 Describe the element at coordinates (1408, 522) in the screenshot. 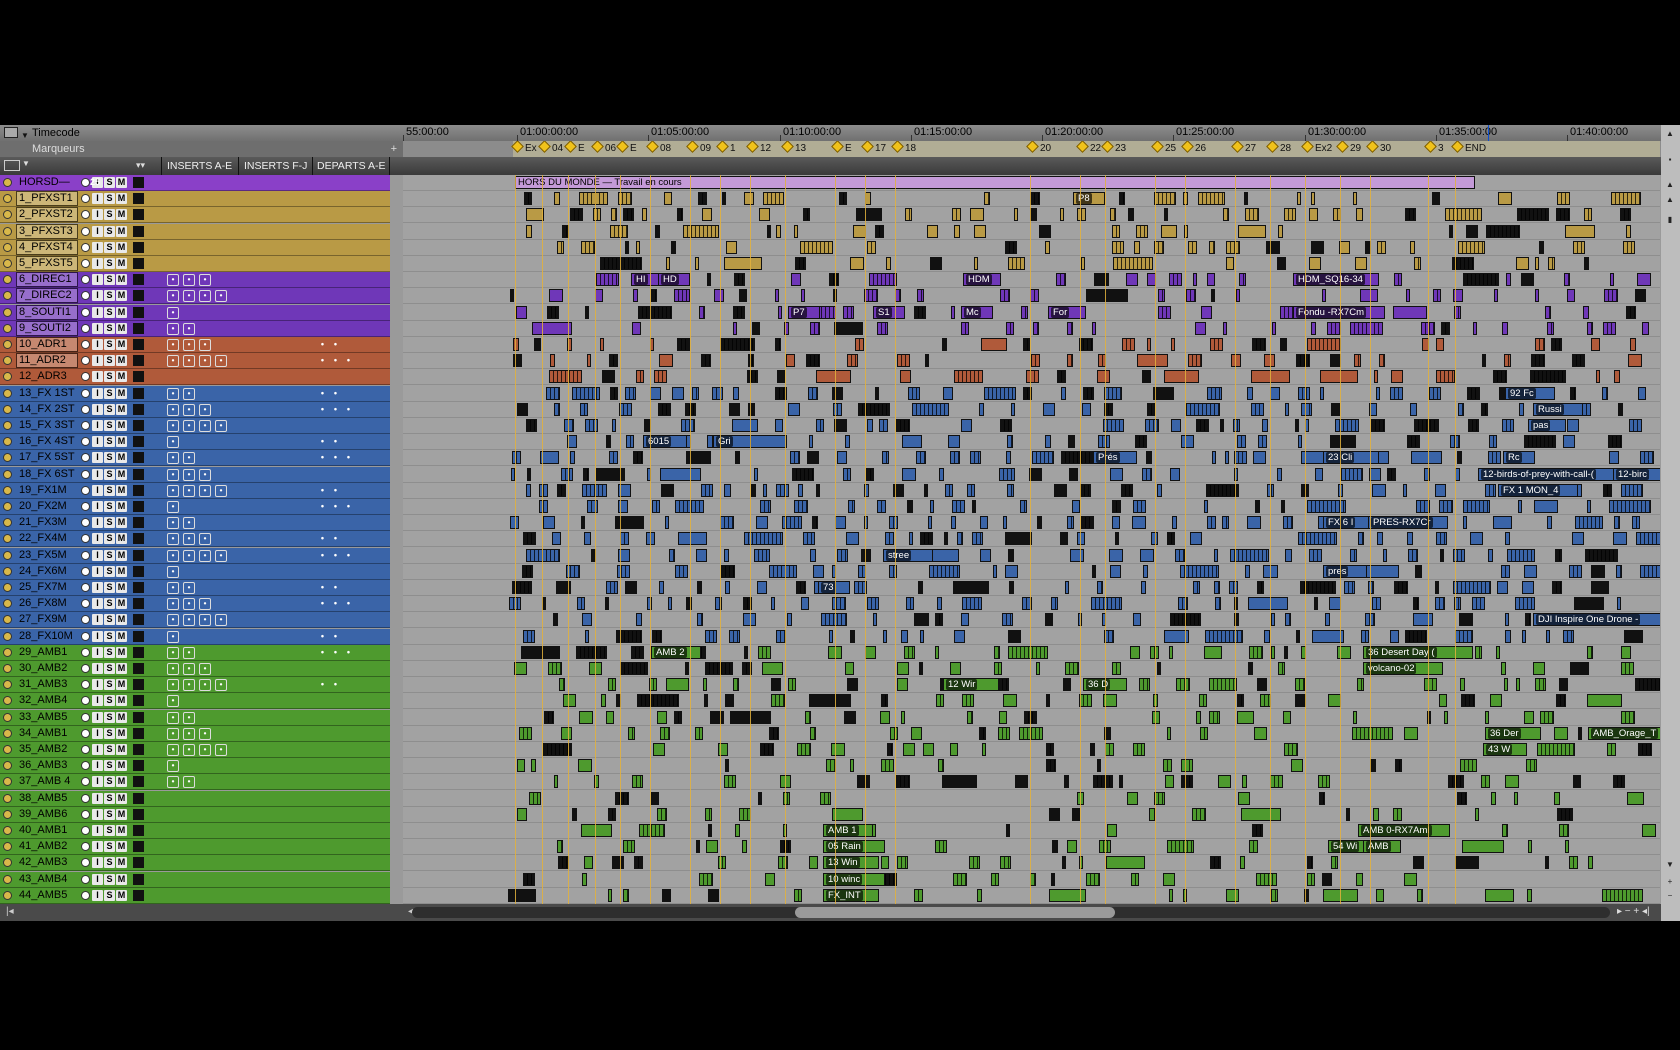

I see `clip: PRES-RX7Cr` at that location.